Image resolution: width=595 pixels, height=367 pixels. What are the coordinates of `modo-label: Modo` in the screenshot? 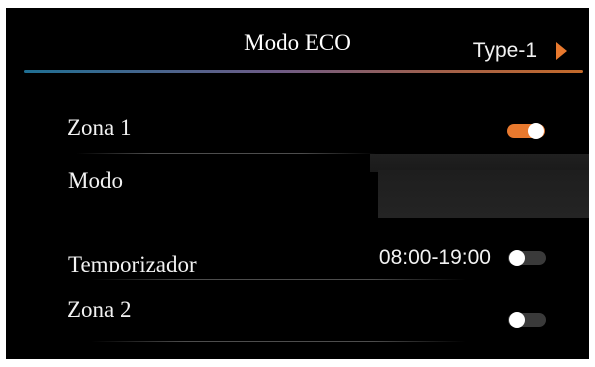 It's located at (95, 180).